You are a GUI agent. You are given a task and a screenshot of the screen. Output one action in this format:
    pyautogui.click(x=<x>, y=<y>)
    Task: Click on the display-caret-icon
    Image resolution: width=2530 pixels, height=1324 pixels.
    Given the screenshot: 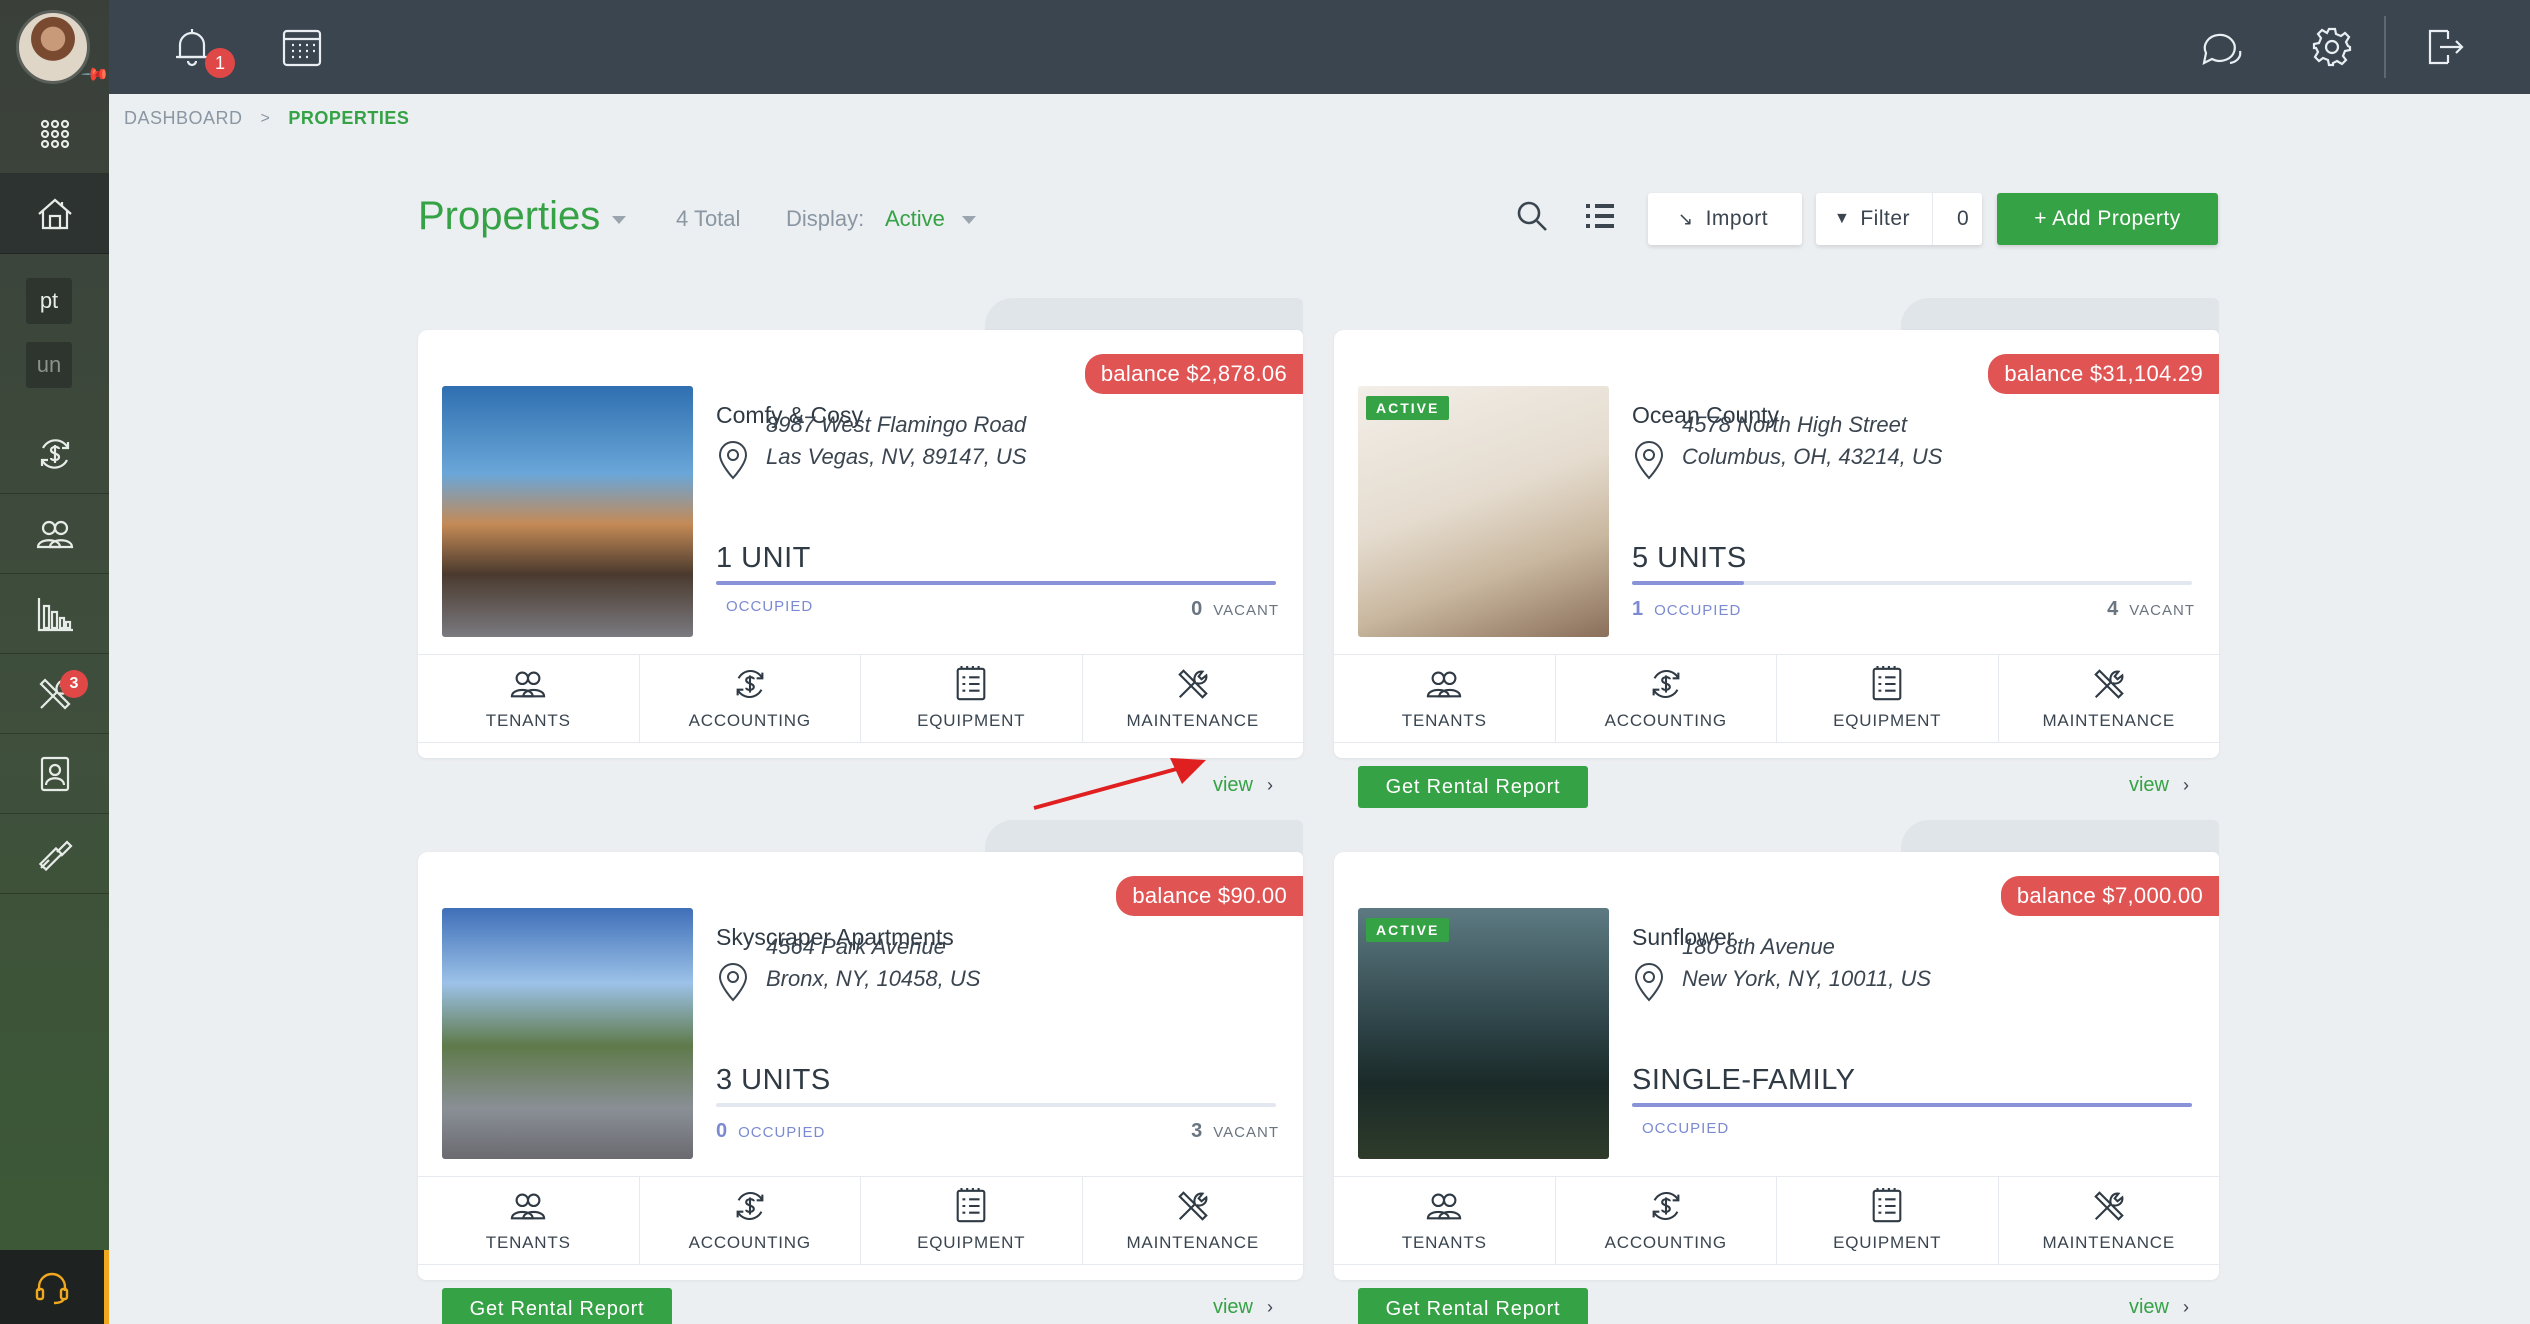 What is the action you would take?
    pyautogui.click(x=969, y=220)
    